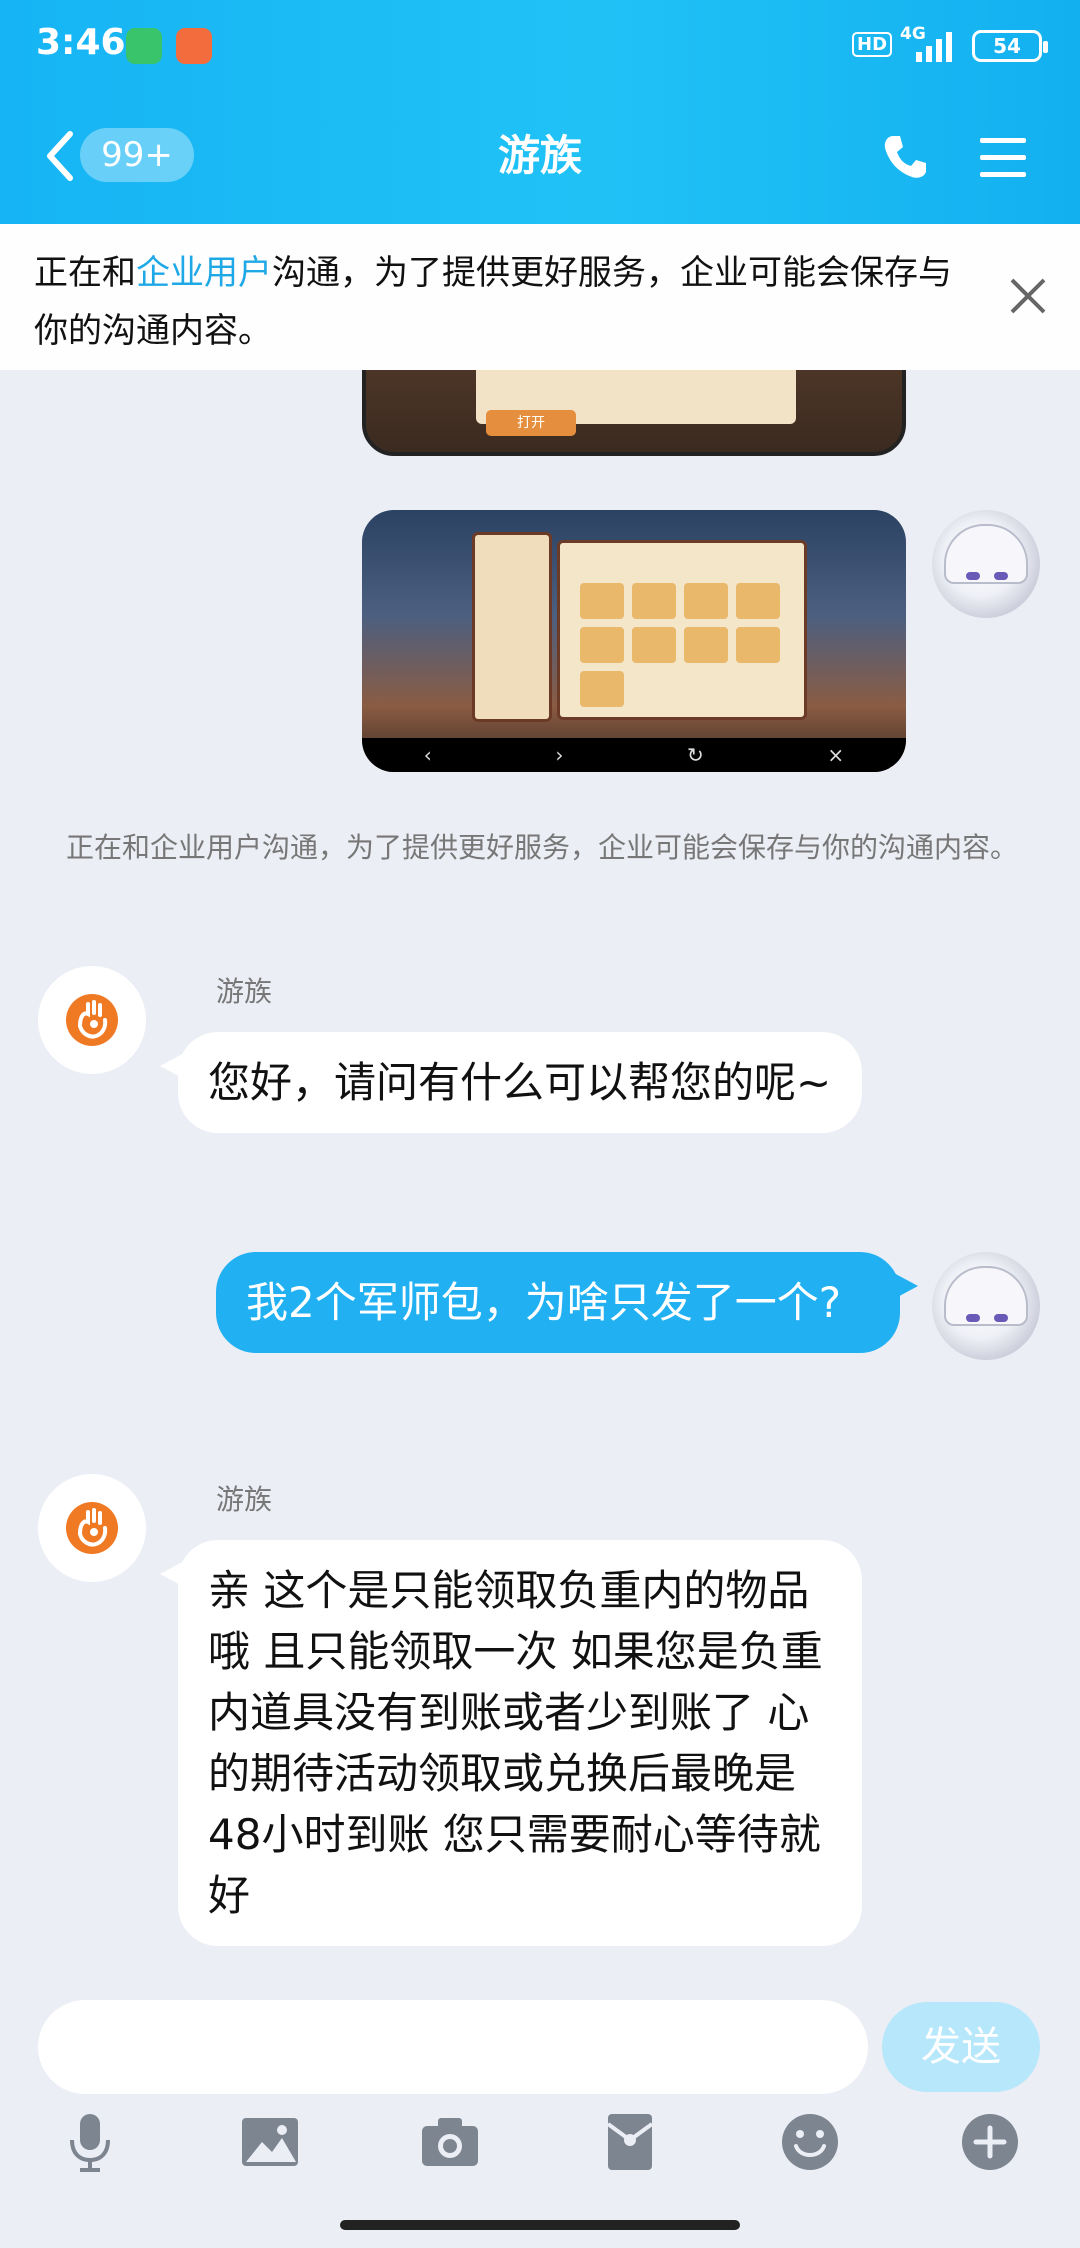 This screenshot has width=1080, height=2248. Describe the element at coordinates (634, 755) in the screenshot. I see `screenshot-nav-bar: ‹ › ↻ ×` at that location.